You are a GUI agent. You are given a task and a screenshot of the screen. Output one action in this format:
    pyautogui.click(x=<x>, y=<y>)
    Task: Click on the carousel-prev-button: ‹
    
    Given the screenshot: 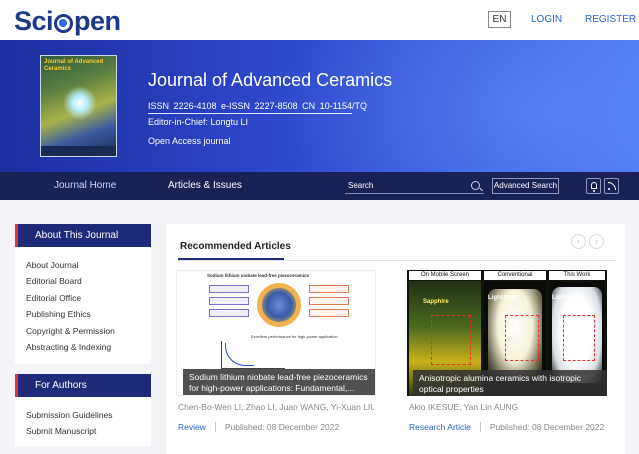 What is the action you would take?
    pyautogui.click(x=578, y=241)
    